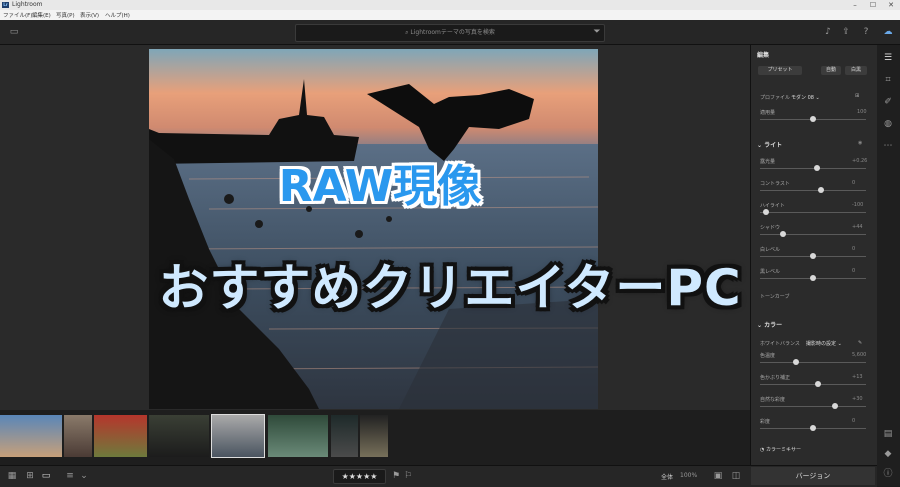 This screenshot has height=487, width=900. I want to click on light-slider-label: 白レベル, so click(770, 250).